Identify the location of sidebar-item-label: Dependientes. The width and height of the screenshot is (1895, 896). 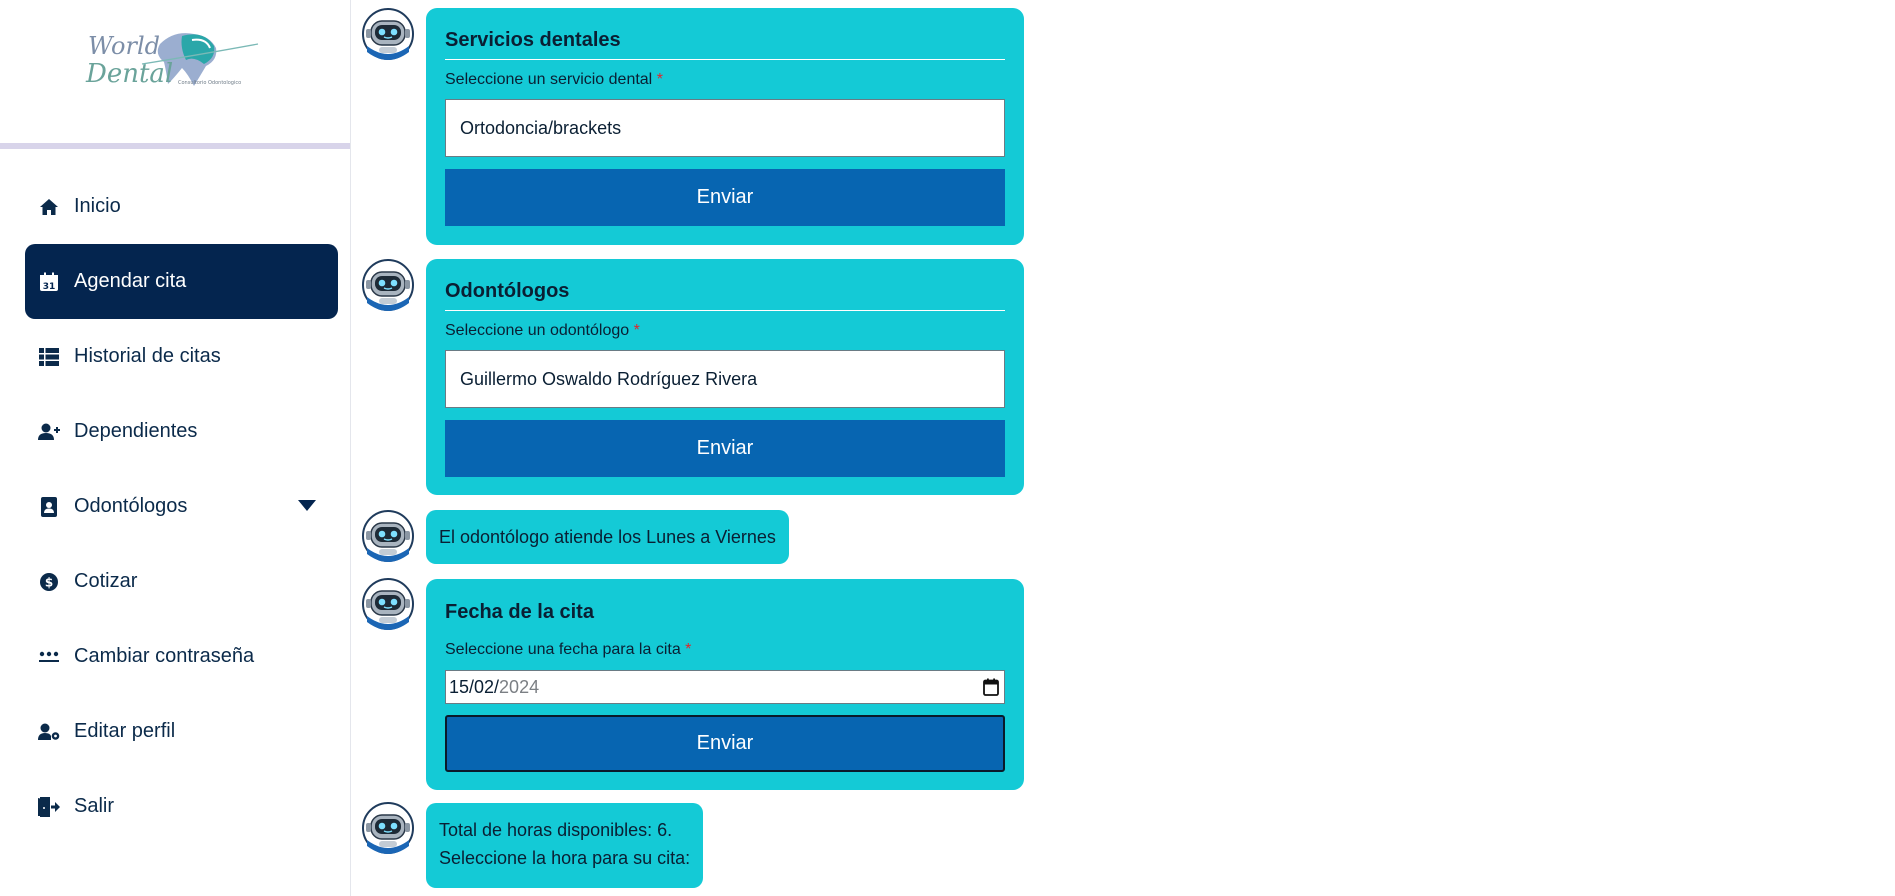
(136, 431).